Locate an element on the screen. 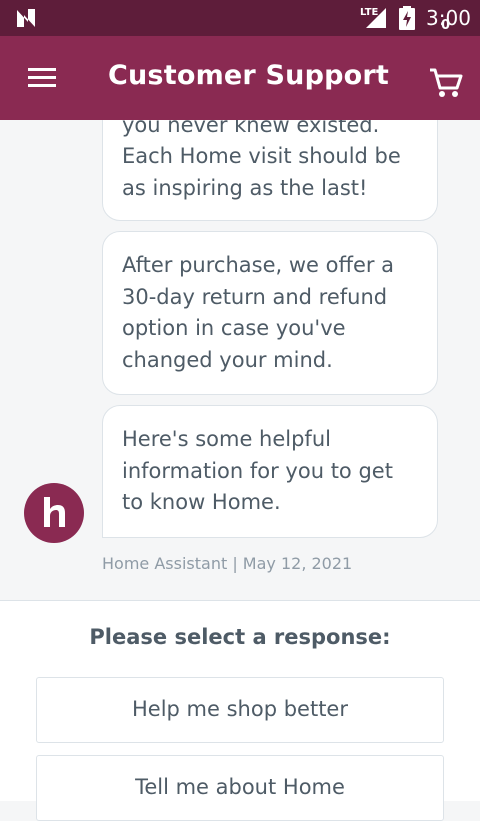 This screenshot has height=821, width=480. home-logo-icon is located at coordinates (54, 512).